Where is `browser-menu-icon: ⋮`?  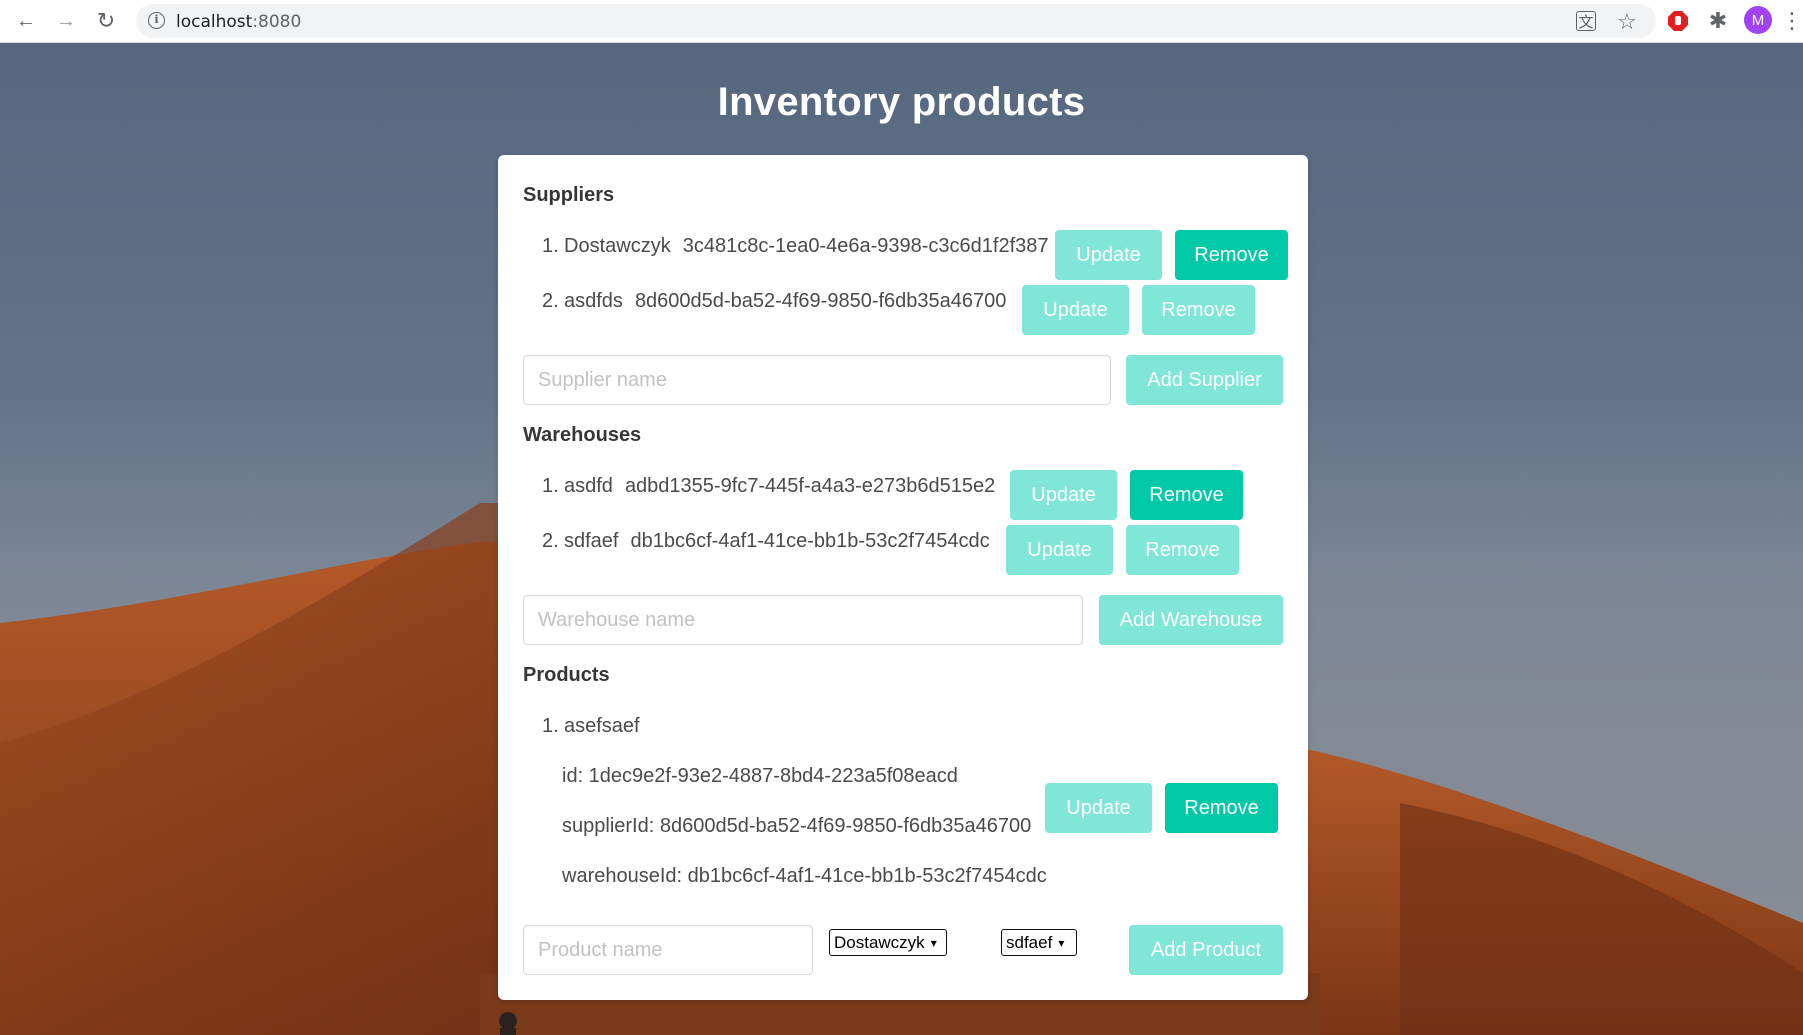
browser-menu-icon: ⋮ is located at coordinates (1790, 21).